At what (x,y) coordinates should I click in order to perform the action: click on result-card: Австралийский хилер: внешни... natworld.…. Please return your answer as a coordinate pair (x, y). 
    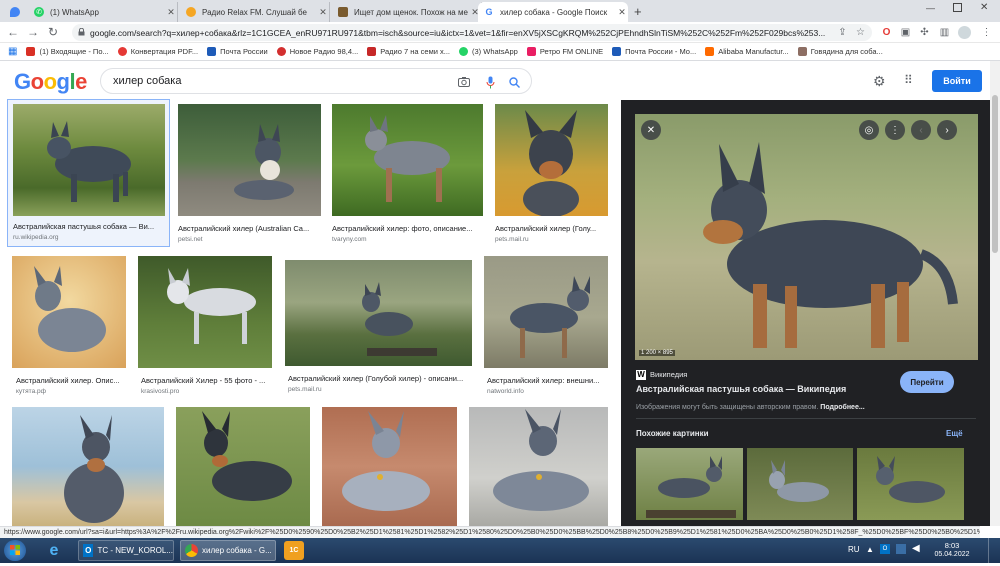
    Looking at the image, I should click on (546, 326).